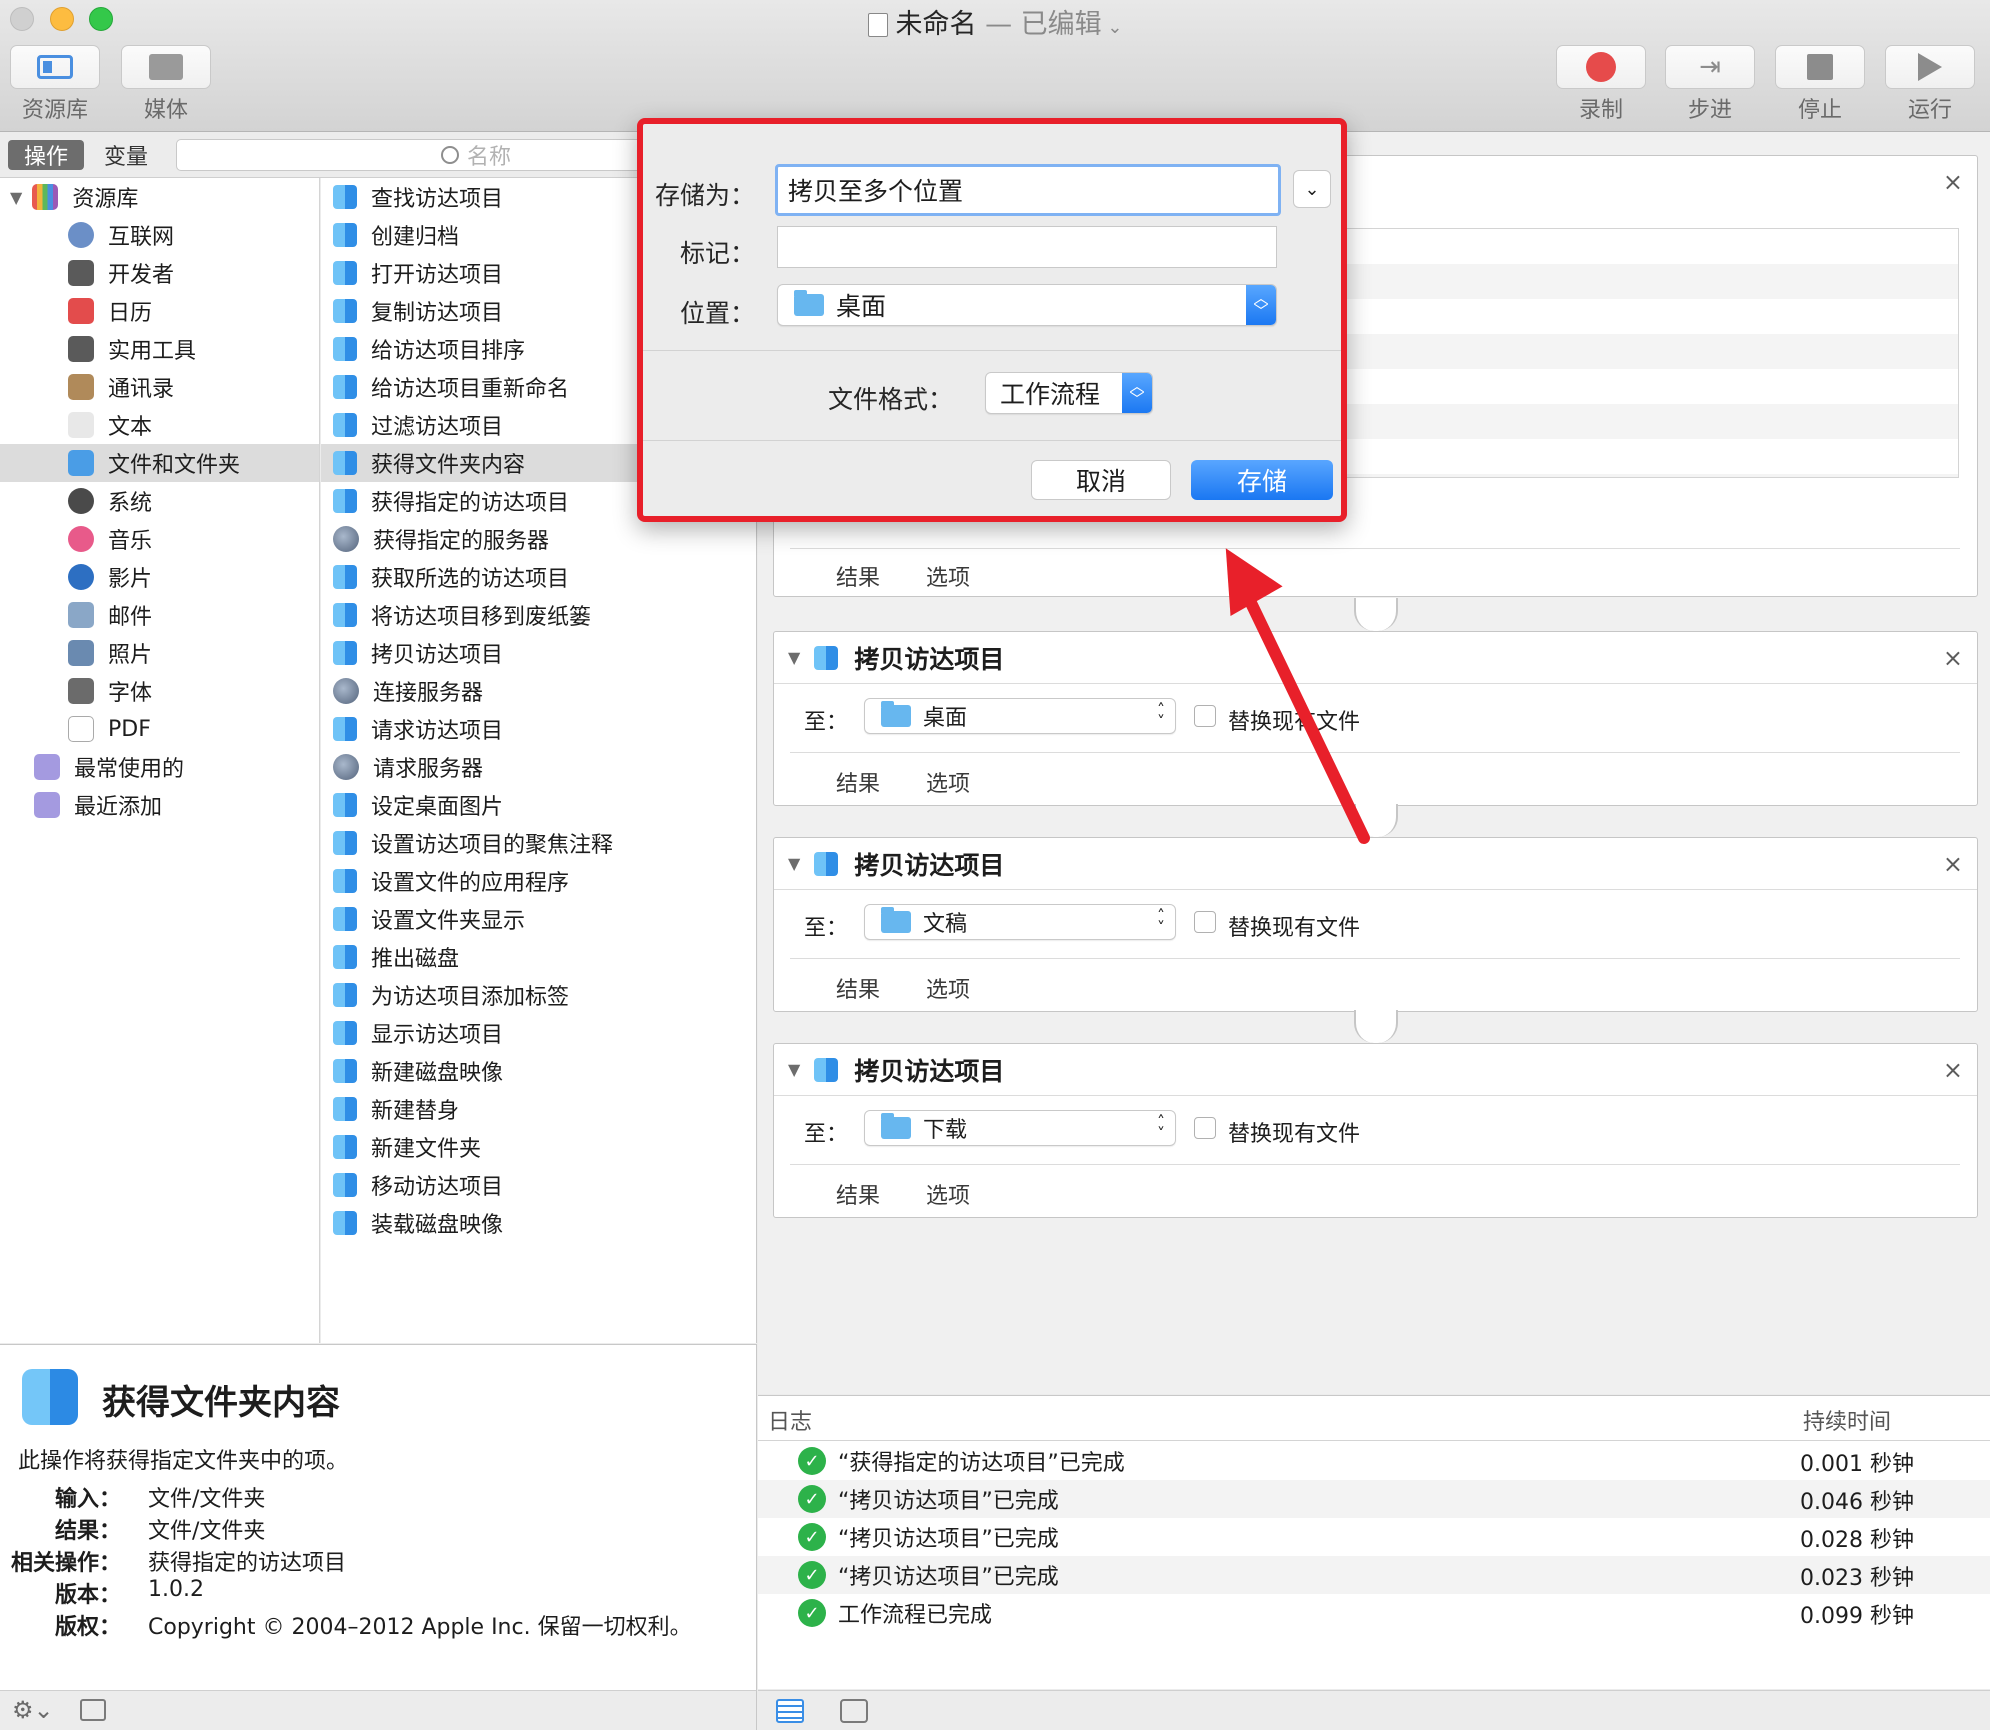 This screenshot has width=1990, height=1730. What do you see at coordinates (1297, 696) in the screenshot?
I see `annotation-arrow` at bounding box center [1297, 696].